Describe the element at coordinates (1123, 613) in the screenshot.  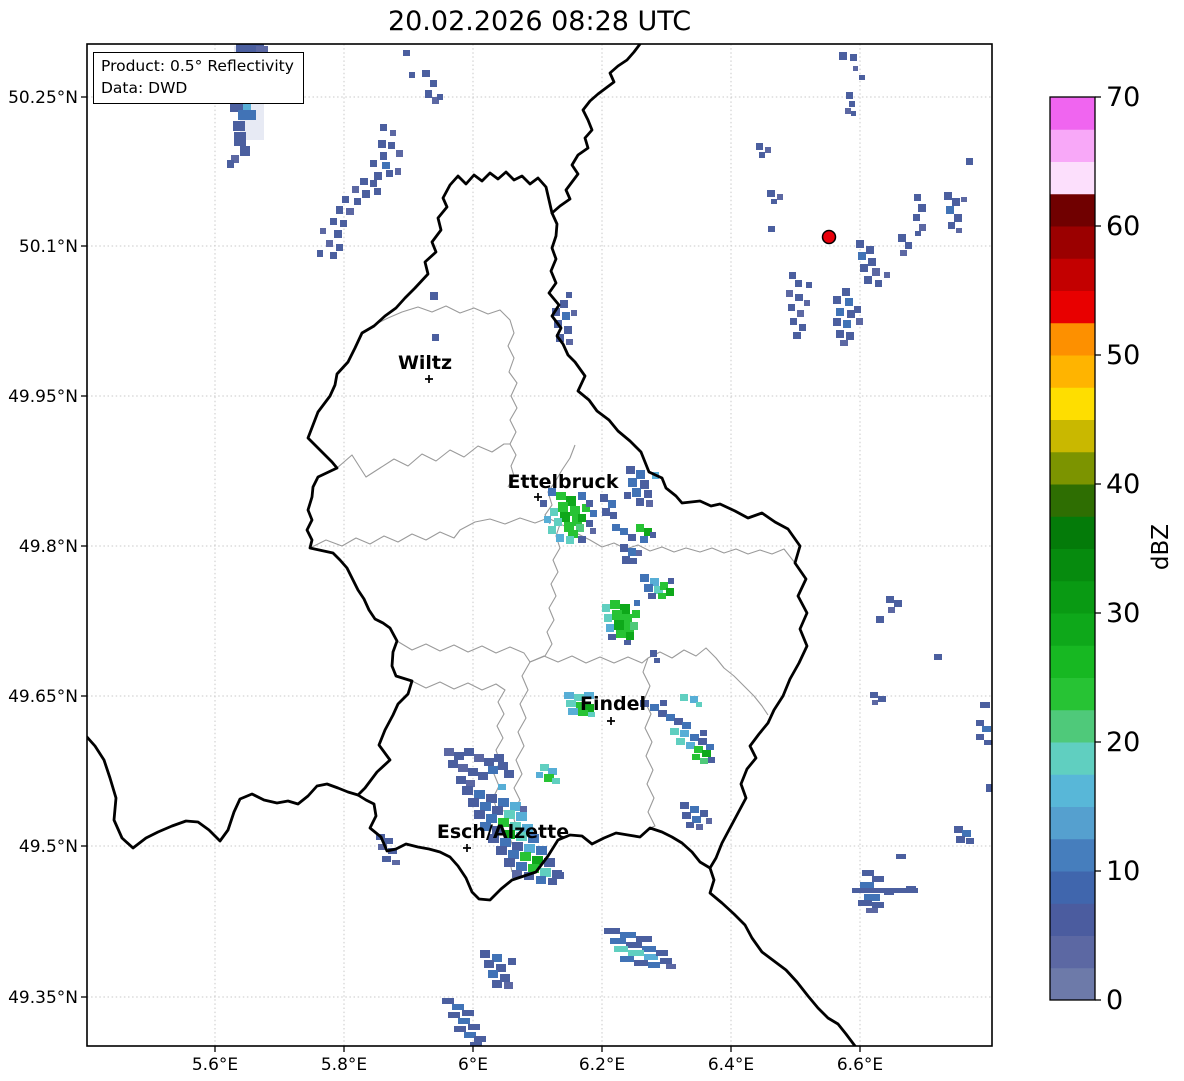
I see `colorbar-tick-label: 30` at that location.